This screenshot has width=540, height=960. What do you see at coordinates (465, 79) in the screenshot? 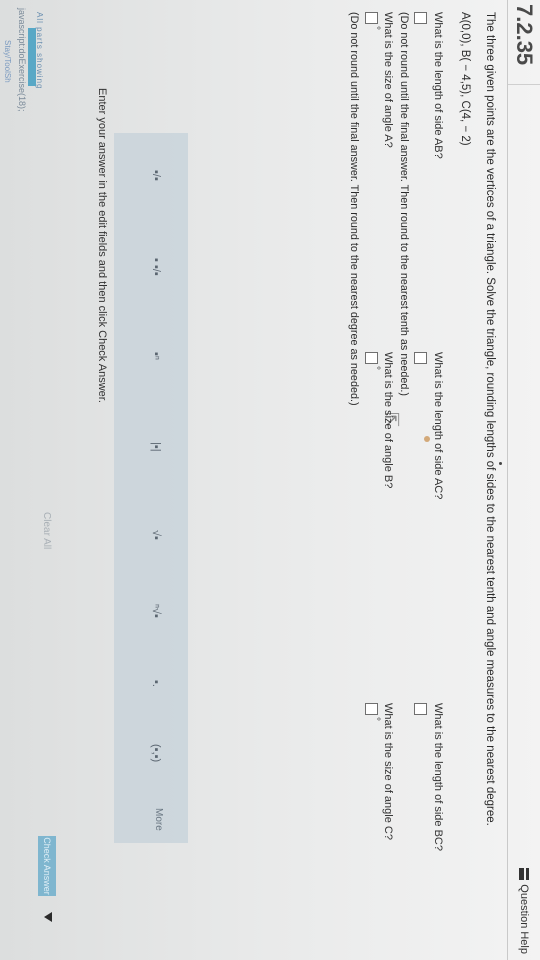
I see `vertex-points: A(0,0), B( − 4,5), C(4, − 2)` at bounding box center [465, 79].